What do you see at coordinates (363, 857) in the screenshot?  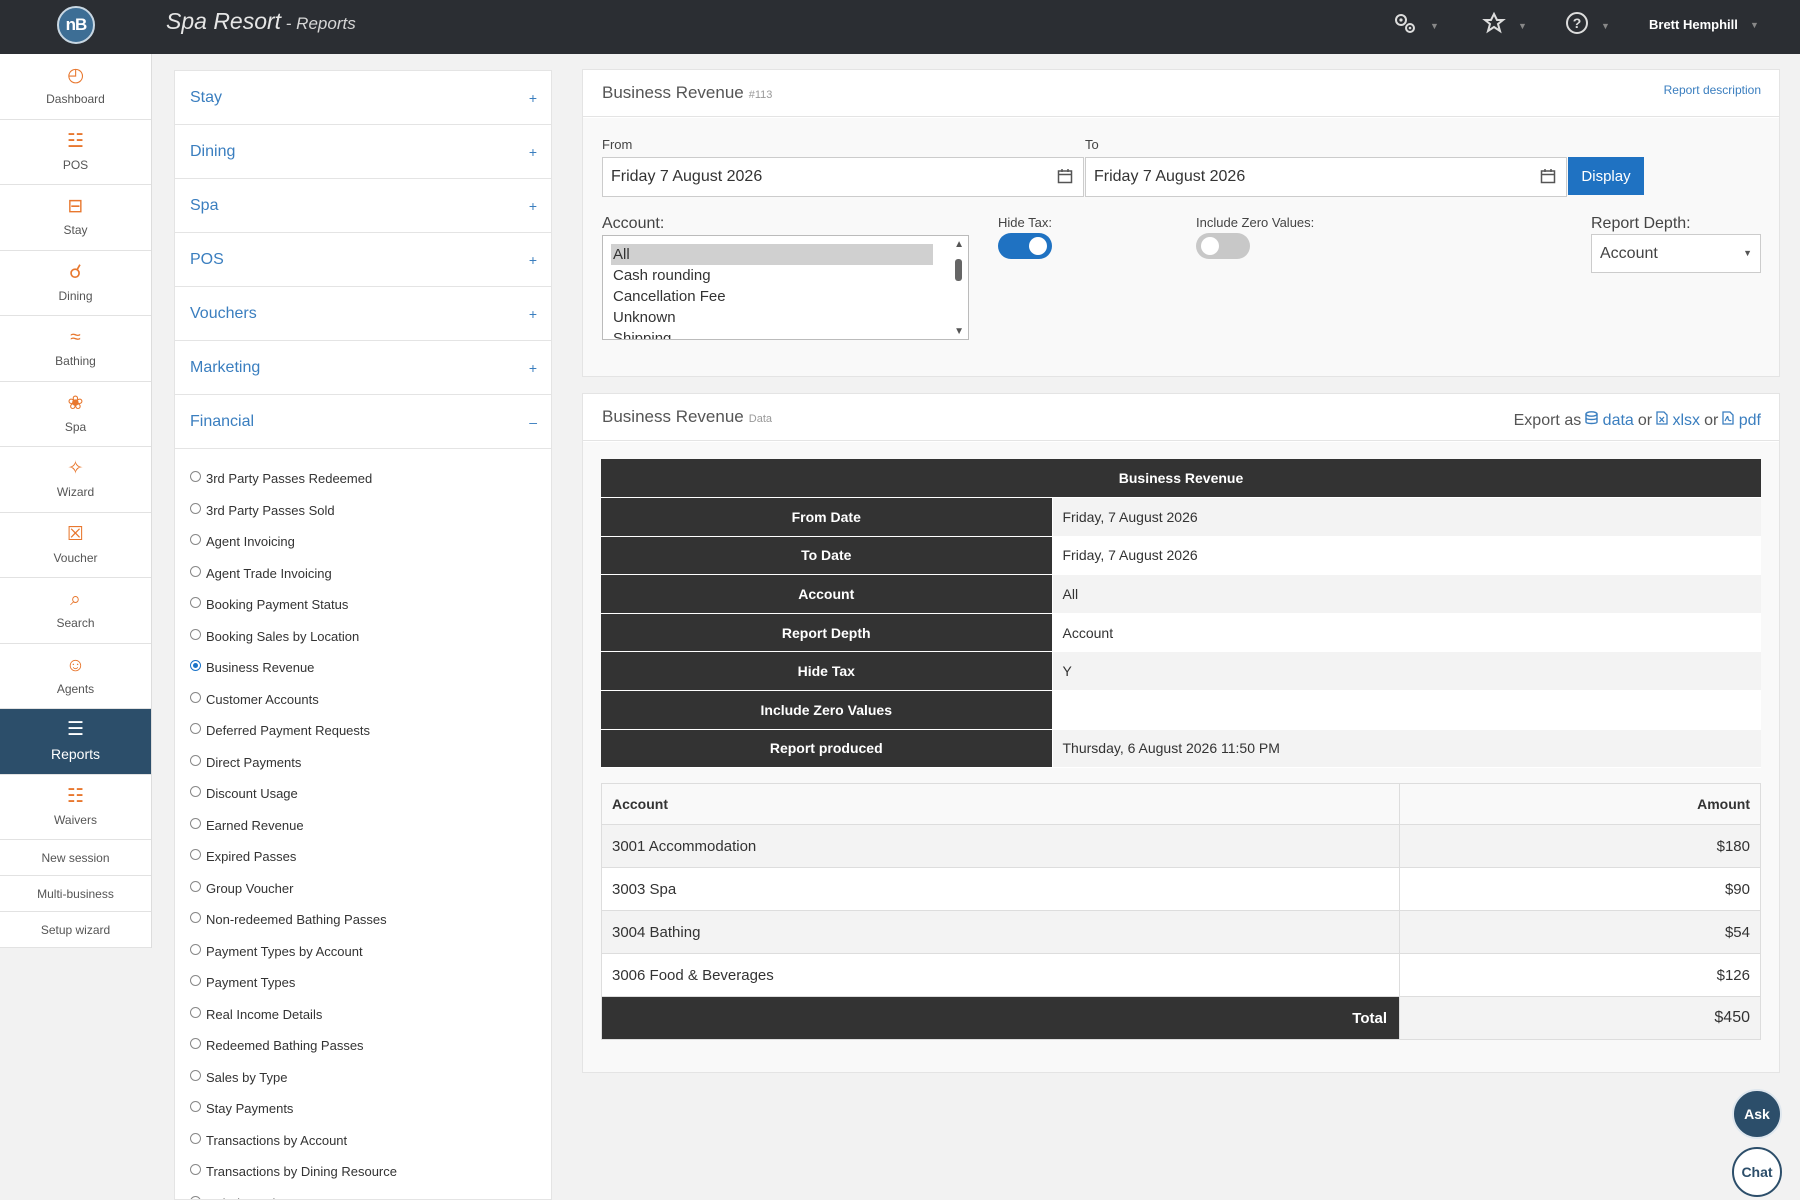 I see `report-option: Expired Passes` at bounding box center [363, 857].